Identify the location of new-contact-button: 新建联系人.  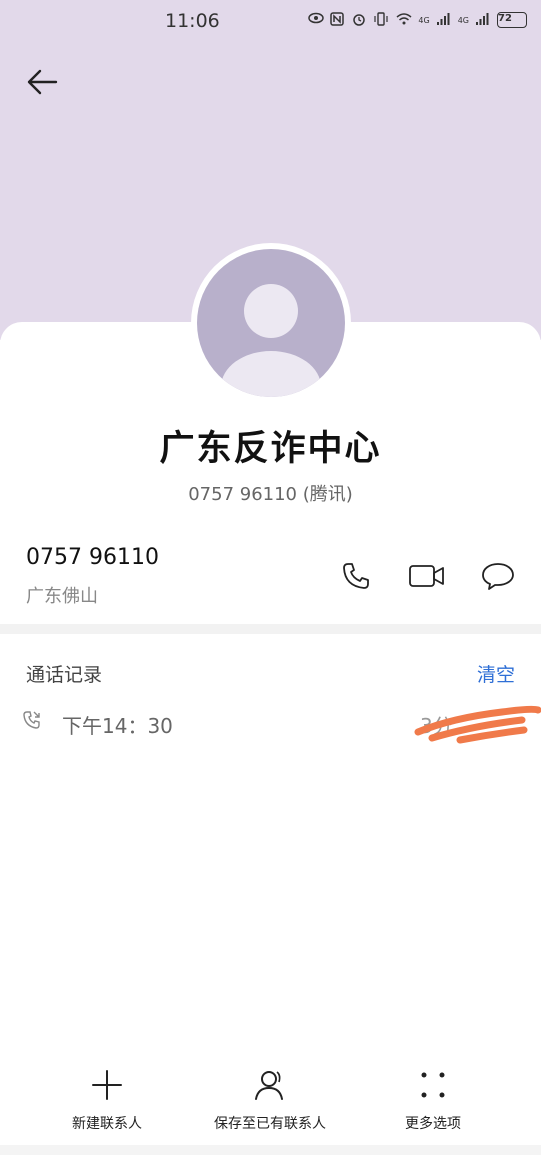
(107, 1099).